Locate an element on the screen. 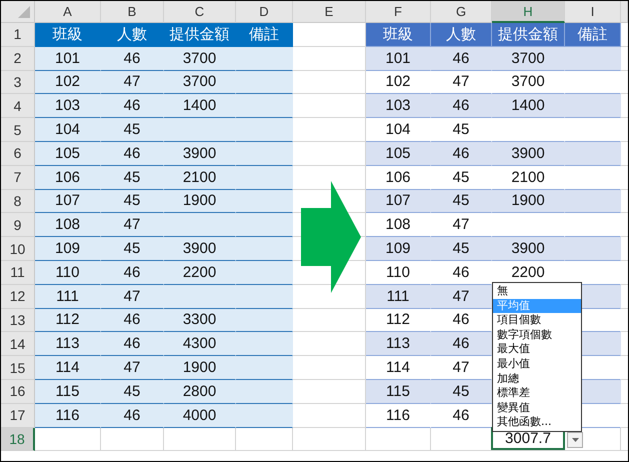 The height and width of the screenshot is (462, 629). row-header: 15 is located at coordinates (18, 368).